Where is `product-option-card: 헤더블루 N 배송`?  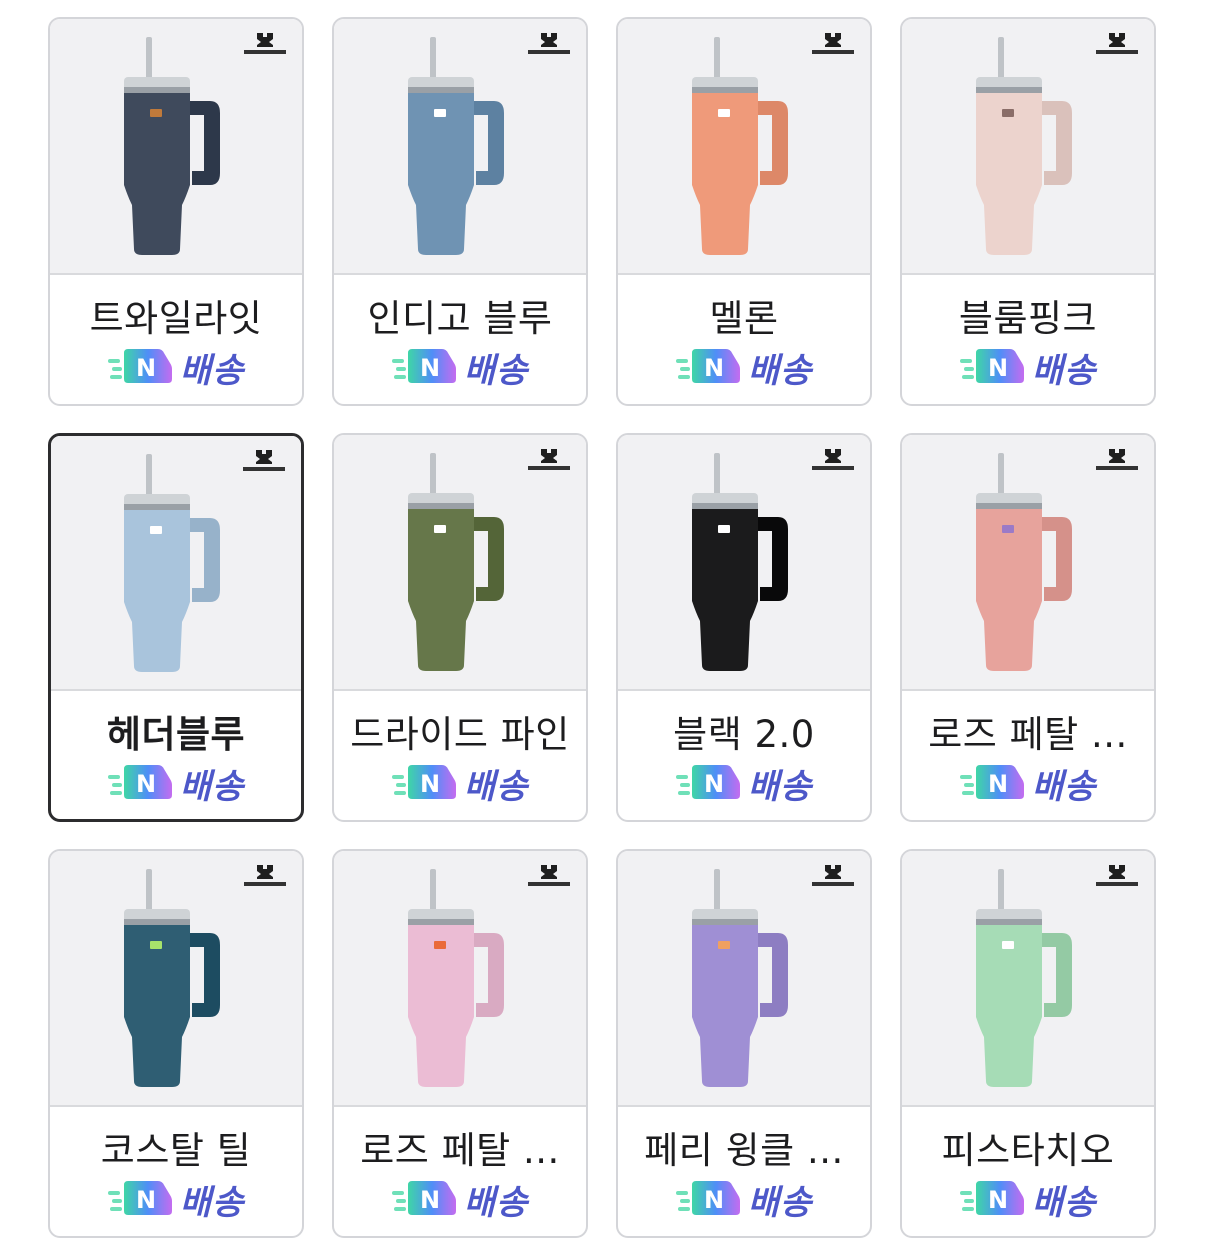
product-option-card: 헤더블루 N 배송 is located at coordinates (176, 627).